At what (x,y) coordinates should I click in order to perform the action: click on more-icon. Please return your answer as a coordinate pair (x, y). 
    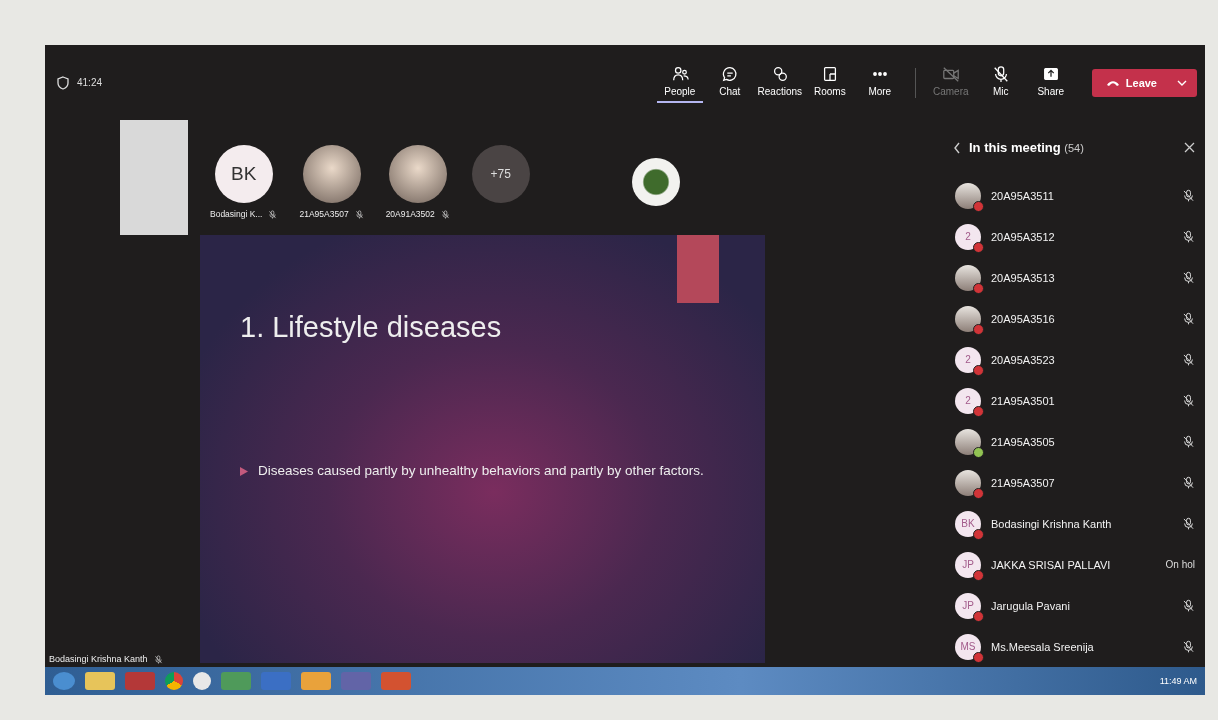
    Looking at the image, I should click on (879, 73).